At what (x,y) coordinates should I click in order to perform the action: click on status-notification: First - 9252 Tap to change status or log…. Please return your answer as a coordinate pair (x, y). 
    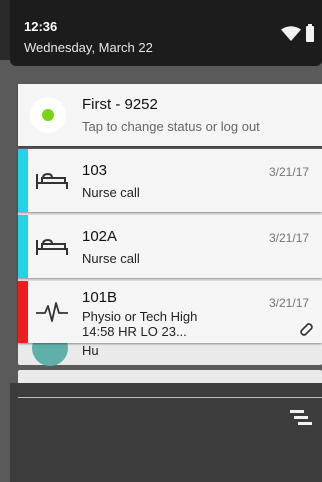
    Looking at the image, I should click on (170, 115).